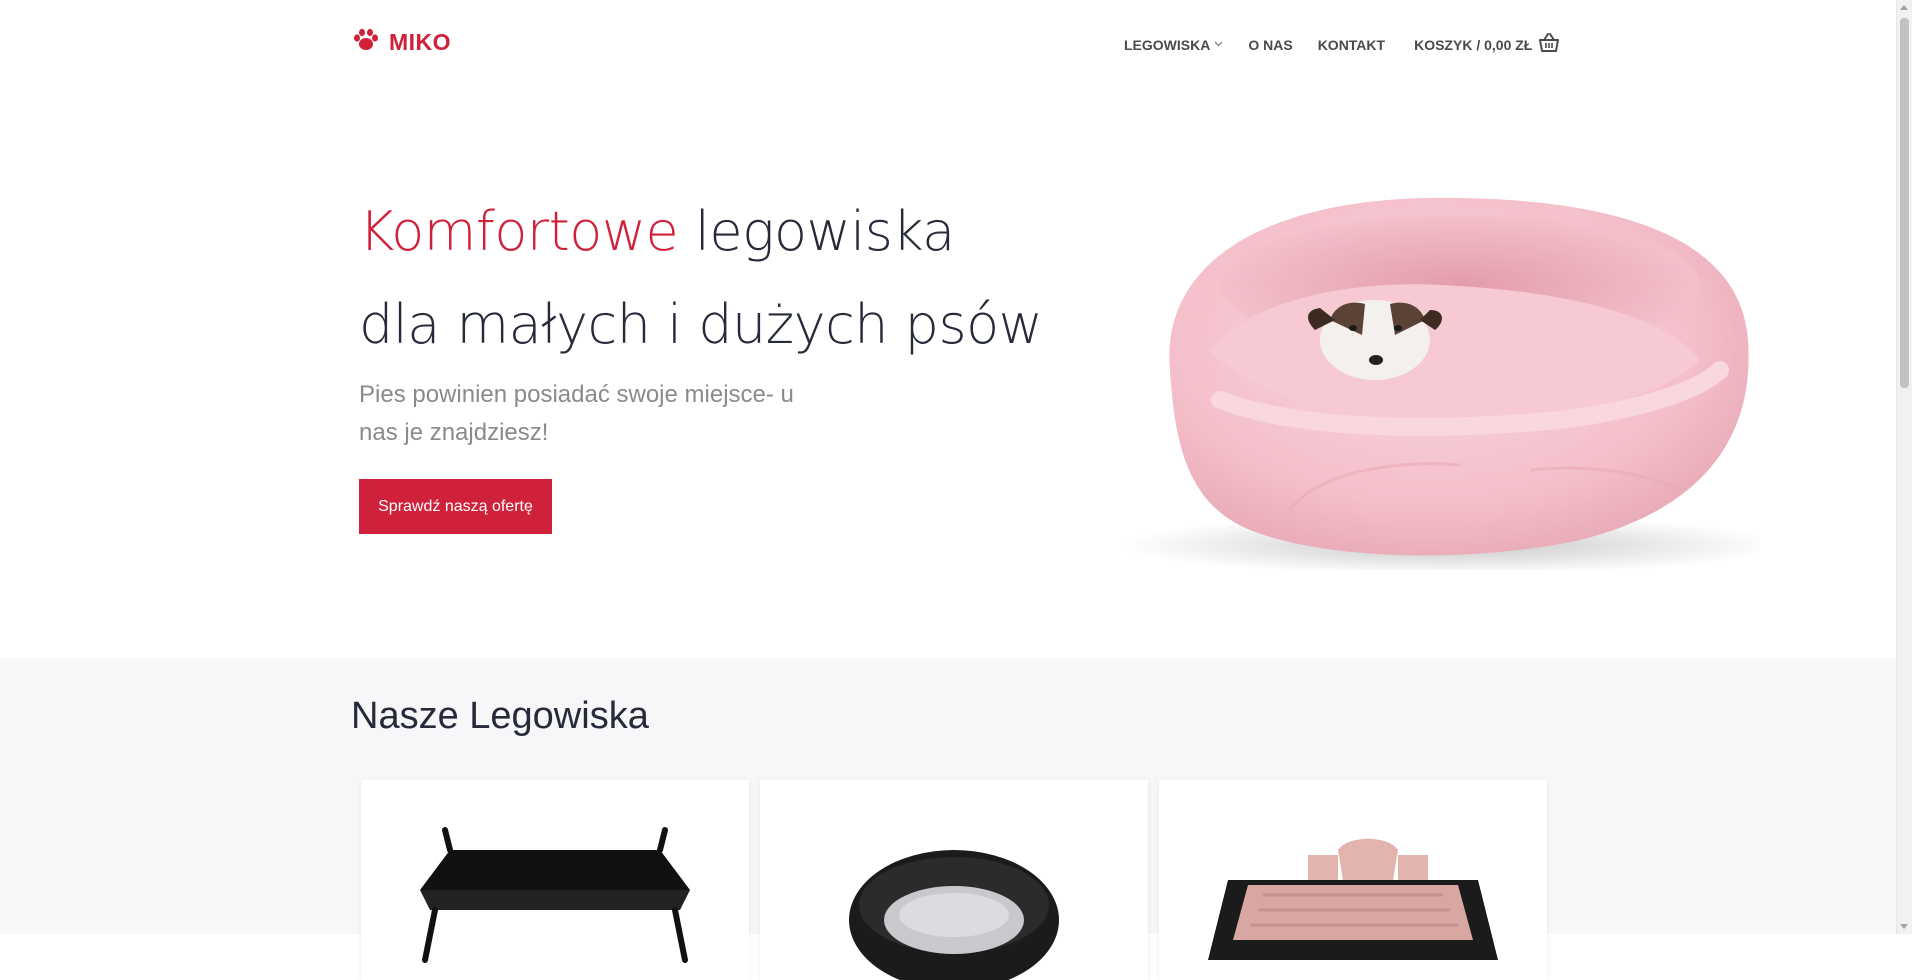  Describe the element at coordinates (1904, 203) in the screenshot. I see `scrollbar-thumb` at that location.